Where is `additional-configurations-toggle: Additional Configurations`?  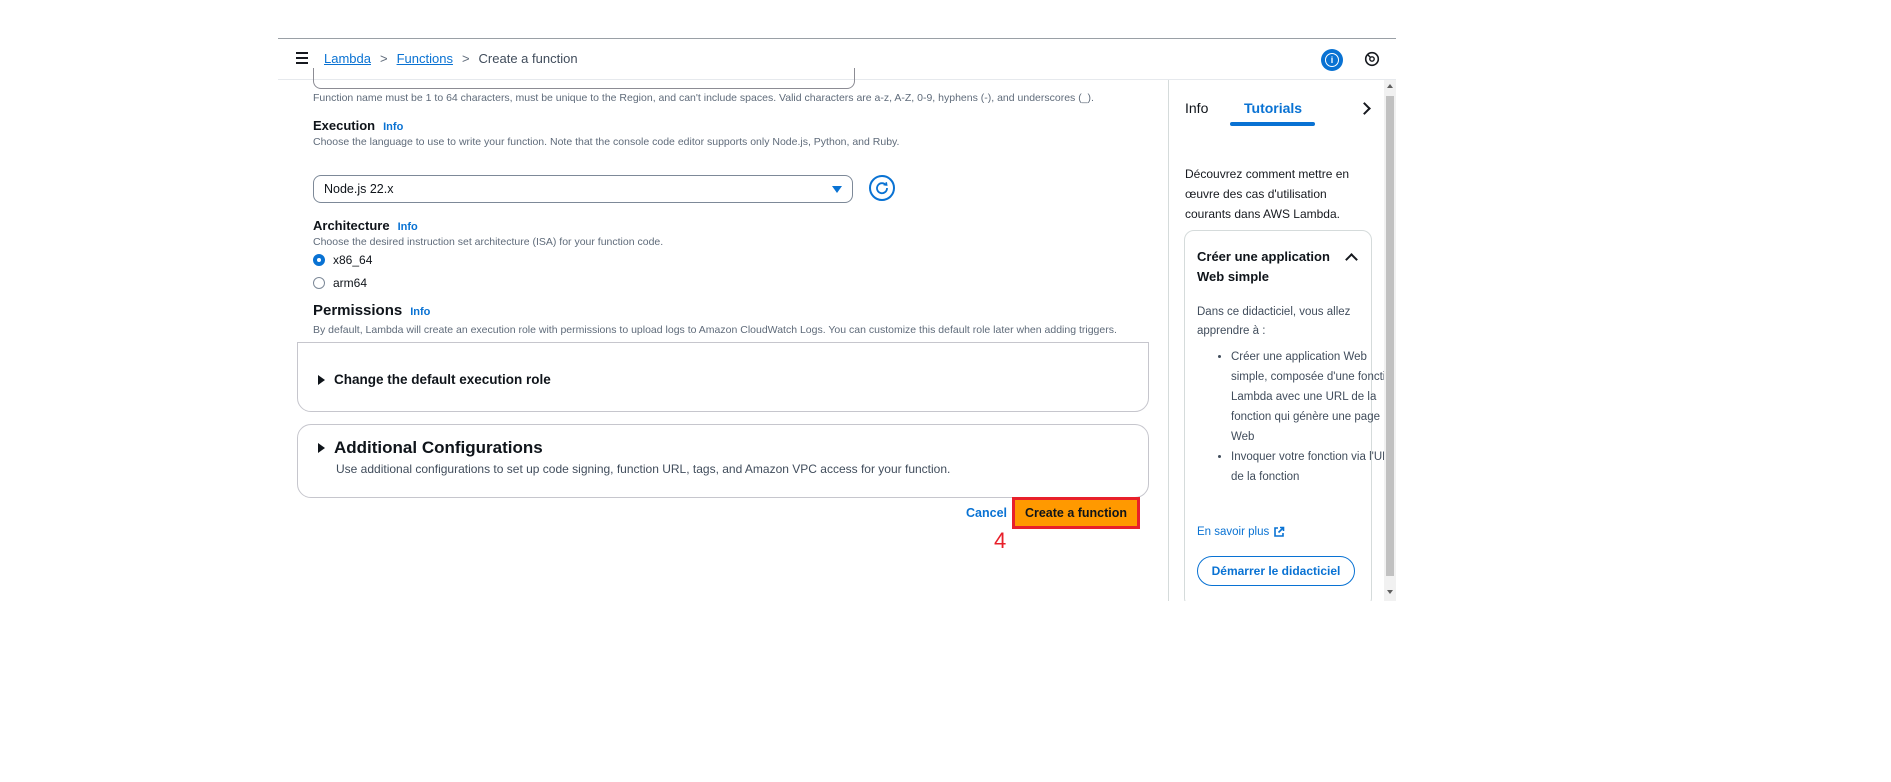
additional-configurations-toggle: Additional Configurations is located at coordinates (430, 448).